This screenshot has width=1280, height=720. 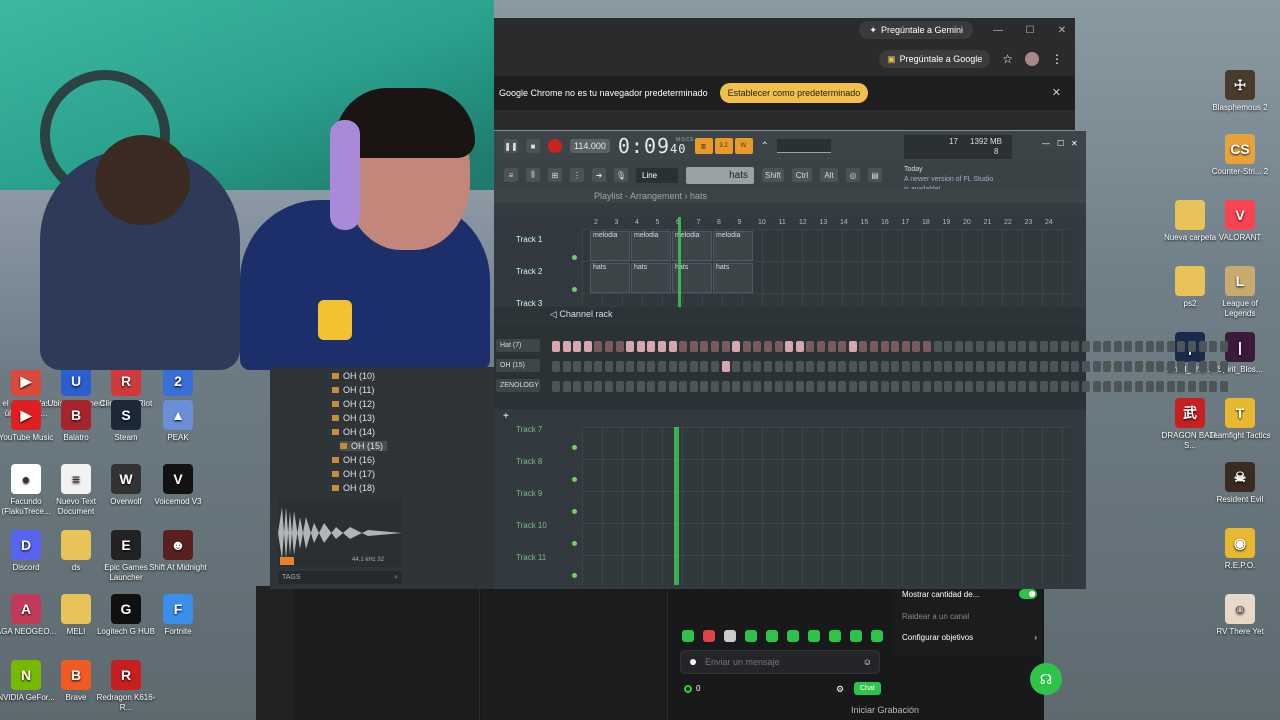 What do you see at coordinates (1074, 143) in the screenshot?
I see `fl-close-button: ✕` at bounding box center [1074, 143].